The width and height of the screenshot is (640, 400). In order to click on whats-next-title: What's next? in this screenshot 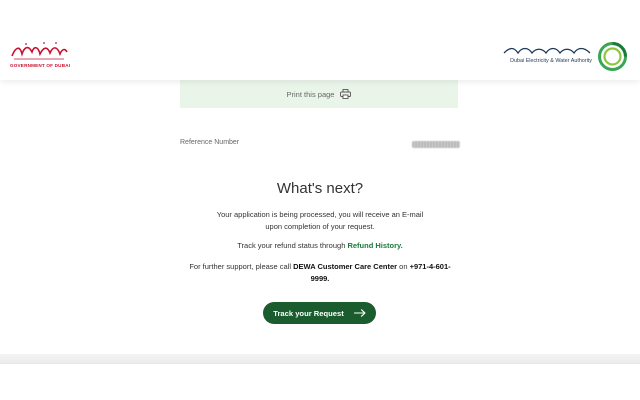, I will do `click(320, 188)`.